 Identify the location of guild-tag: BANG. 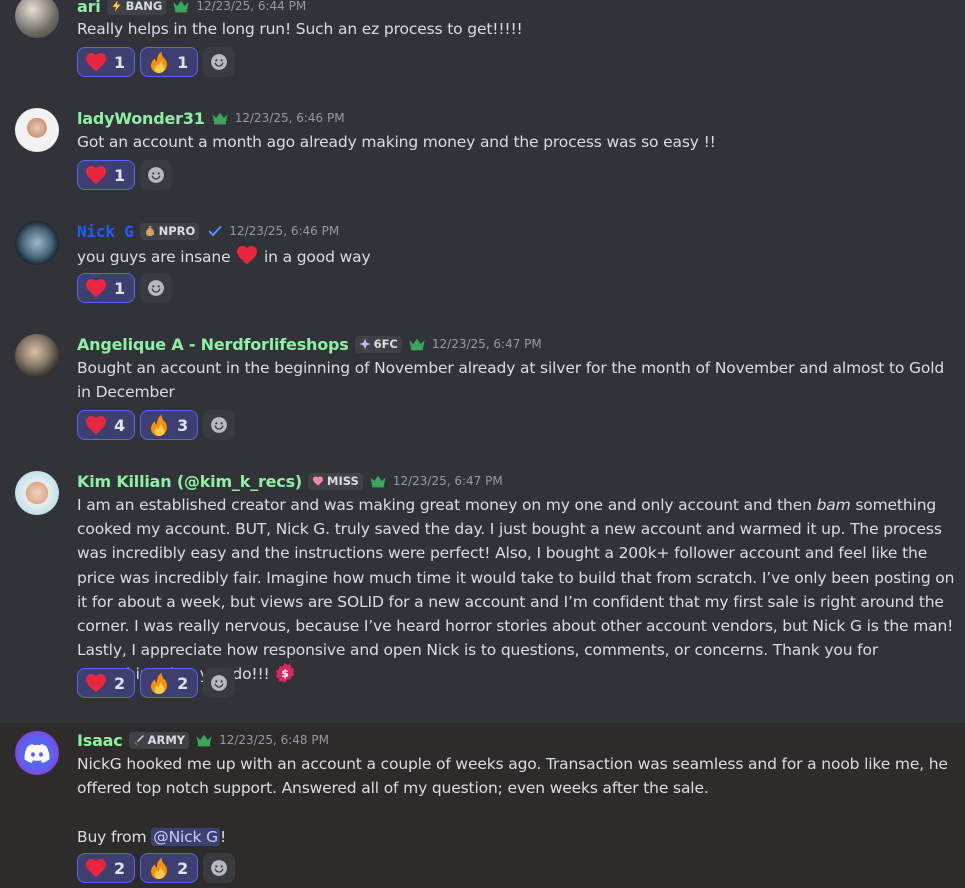
(136, 7).